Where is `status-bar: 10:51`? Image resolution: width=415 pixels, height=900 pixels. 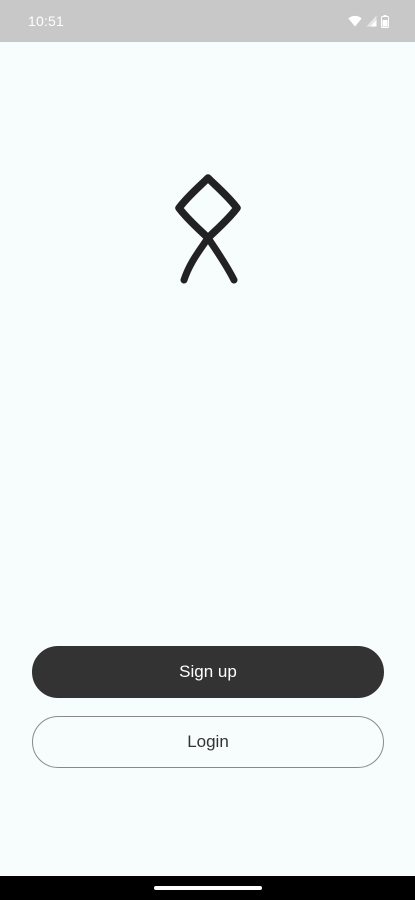 status-bar: 10:51 is located at coordinates (207, 21).